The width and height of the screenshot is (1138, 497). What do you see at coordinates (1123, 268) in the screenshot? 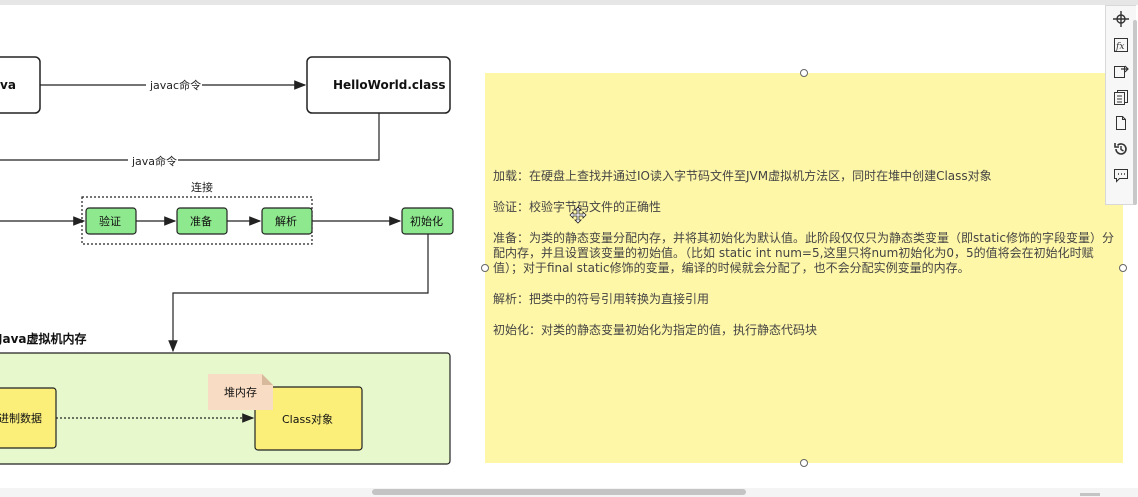
I see `resize-handle-right` at bounding box center [1123, 268].